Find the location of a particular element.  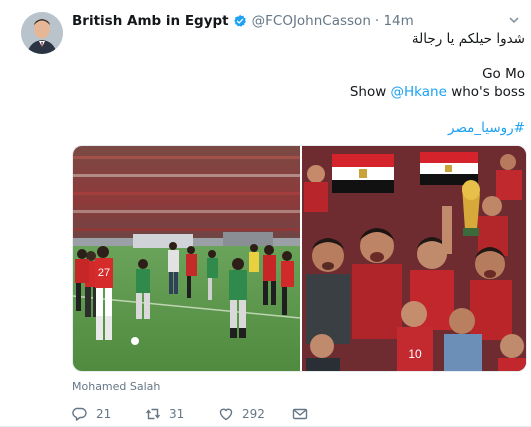

direct-message-icon is located at coordinates (300, 414).